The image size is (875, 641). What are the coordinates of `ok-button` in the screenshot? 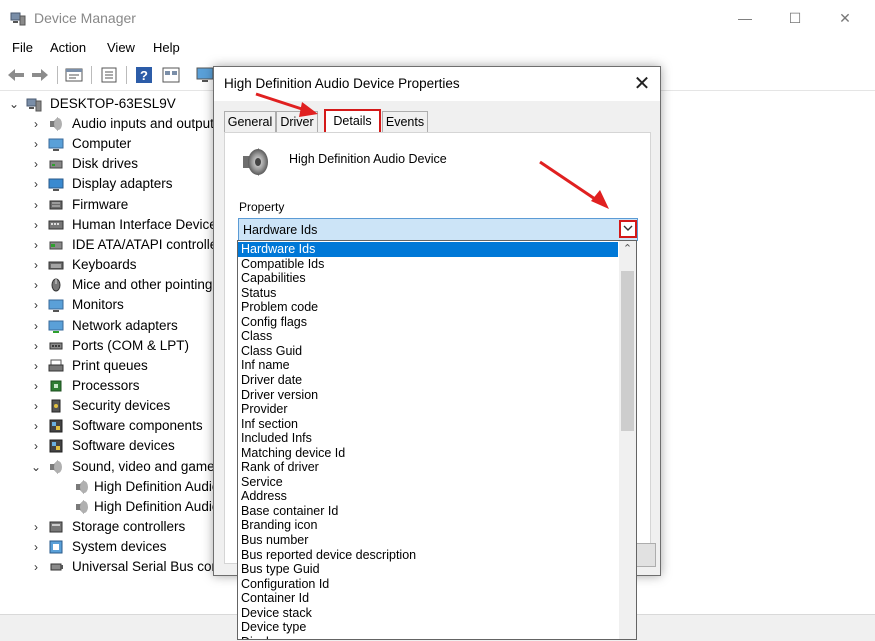 It's located at (646, 555).